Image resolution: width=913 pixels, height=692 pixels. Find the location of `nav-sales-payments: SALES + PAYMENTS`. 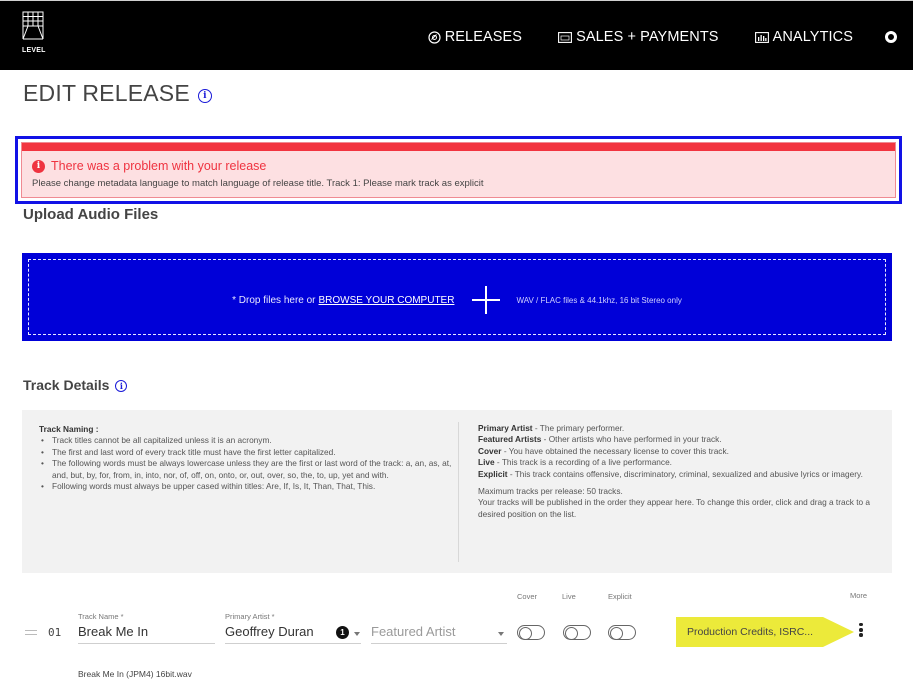

nav-sales-payments: SALES + PAYMENTS is located at coordinates (638, 37).